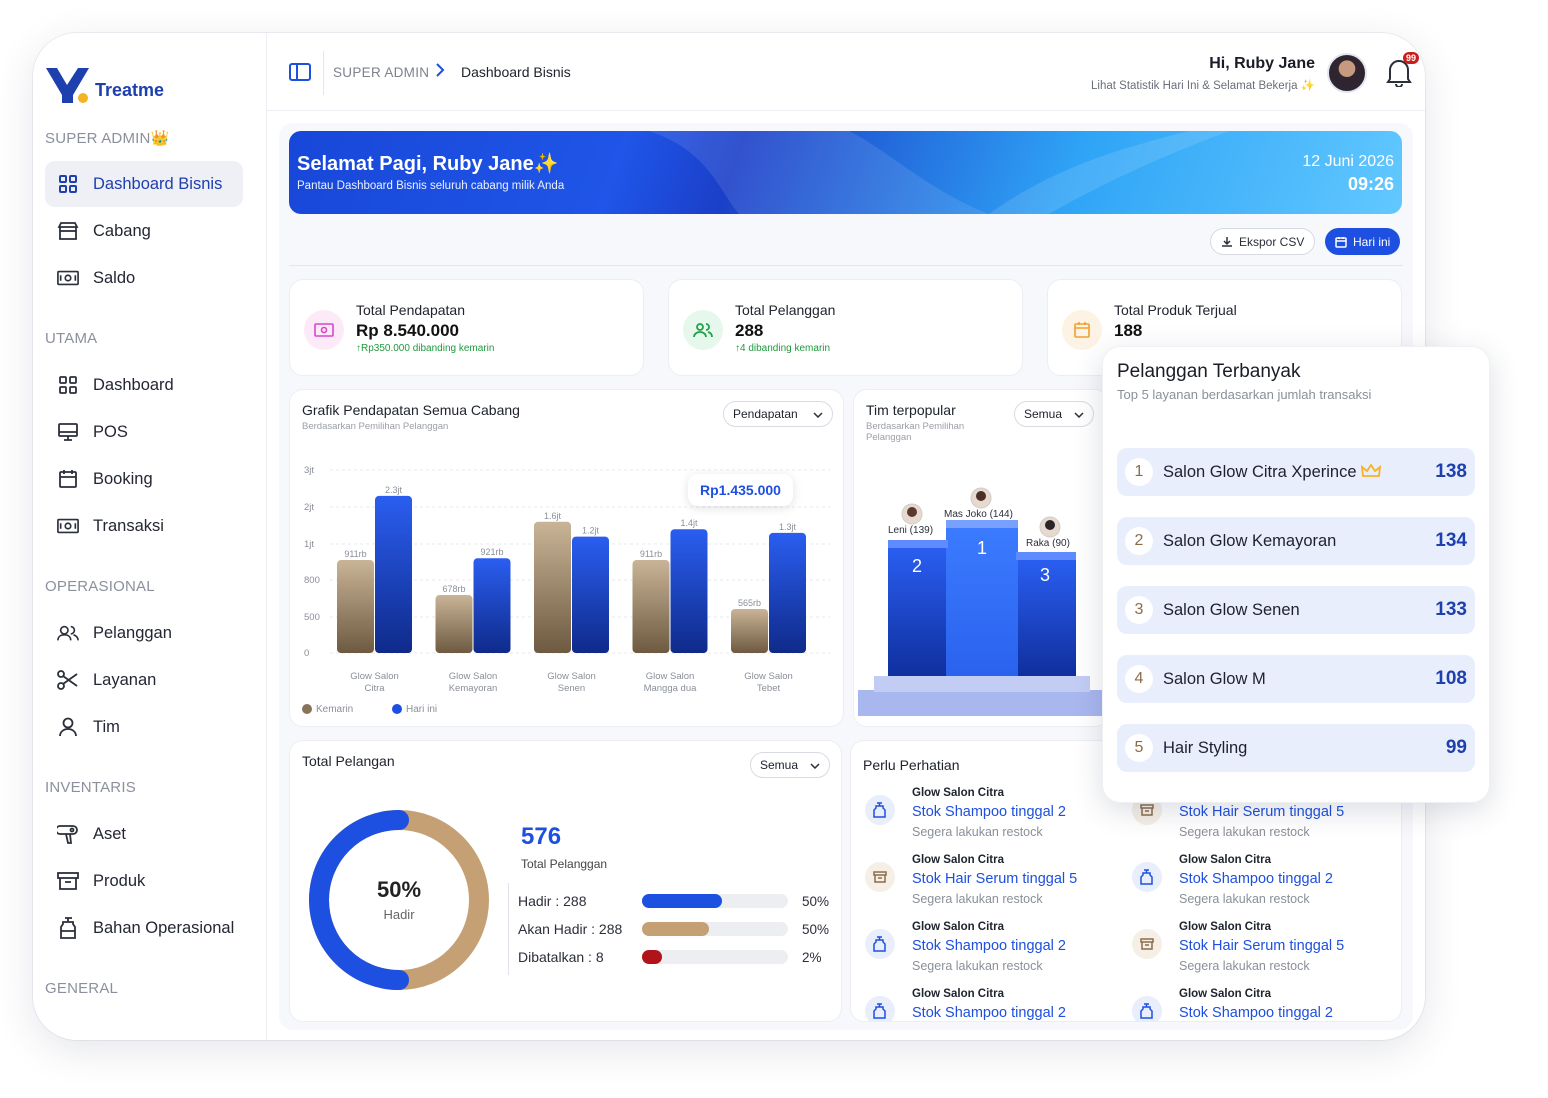 The height and width of the screenshot is (1098, 1548). What do you see at coordinates (1296, 679) in the screenshot?
I see `top-customer-row: 4 Salon Glow M 108` at bounding box center [1296, 679].